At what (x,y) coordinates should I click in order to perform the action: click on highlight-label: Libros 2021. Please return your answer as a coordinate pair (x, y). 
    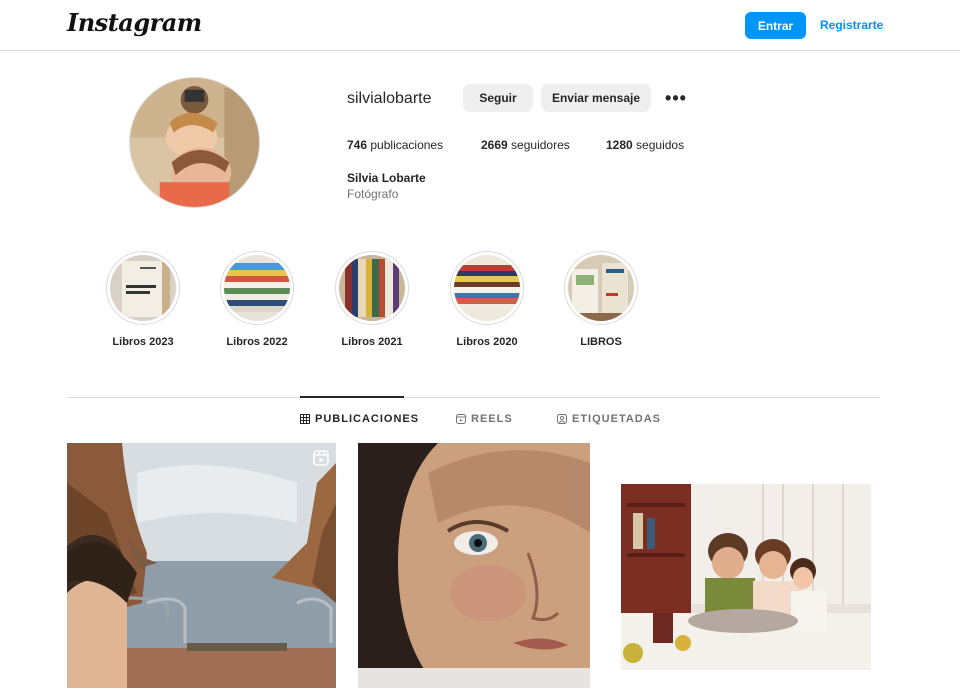
    Looking at the image, I should click on (372, 342).